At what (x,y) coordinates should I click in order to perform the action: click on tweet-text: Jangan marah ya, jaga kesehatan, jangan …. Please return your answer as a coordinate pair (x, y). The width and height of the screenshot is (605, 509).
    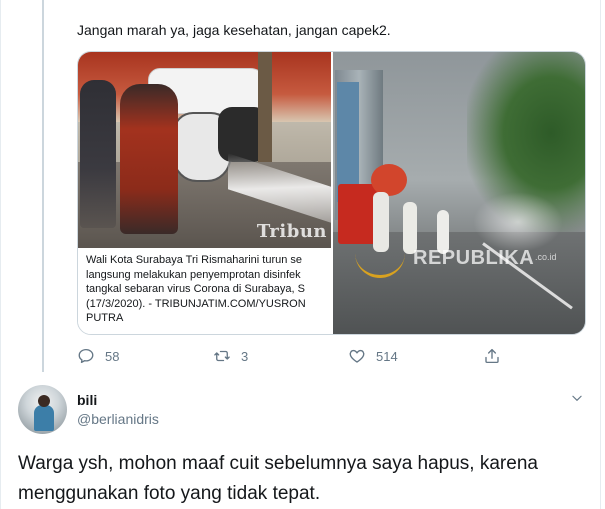
    Looking at the image, I should click on (234, 30).